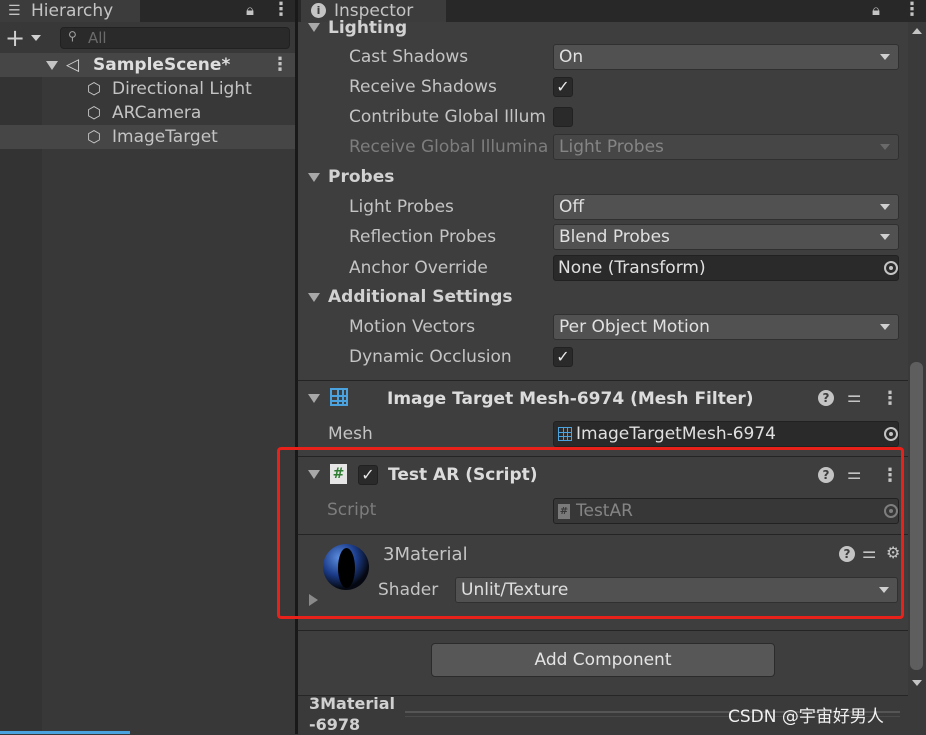 Image resolution: width=926 pixels, height=735 pixels. What do you see at coordinates (570, 399) in the screenshot?
I see `mesh-filter-title: Image Target Mesh-6974 (Mesh Filter)` at bounding box center [570, 399].